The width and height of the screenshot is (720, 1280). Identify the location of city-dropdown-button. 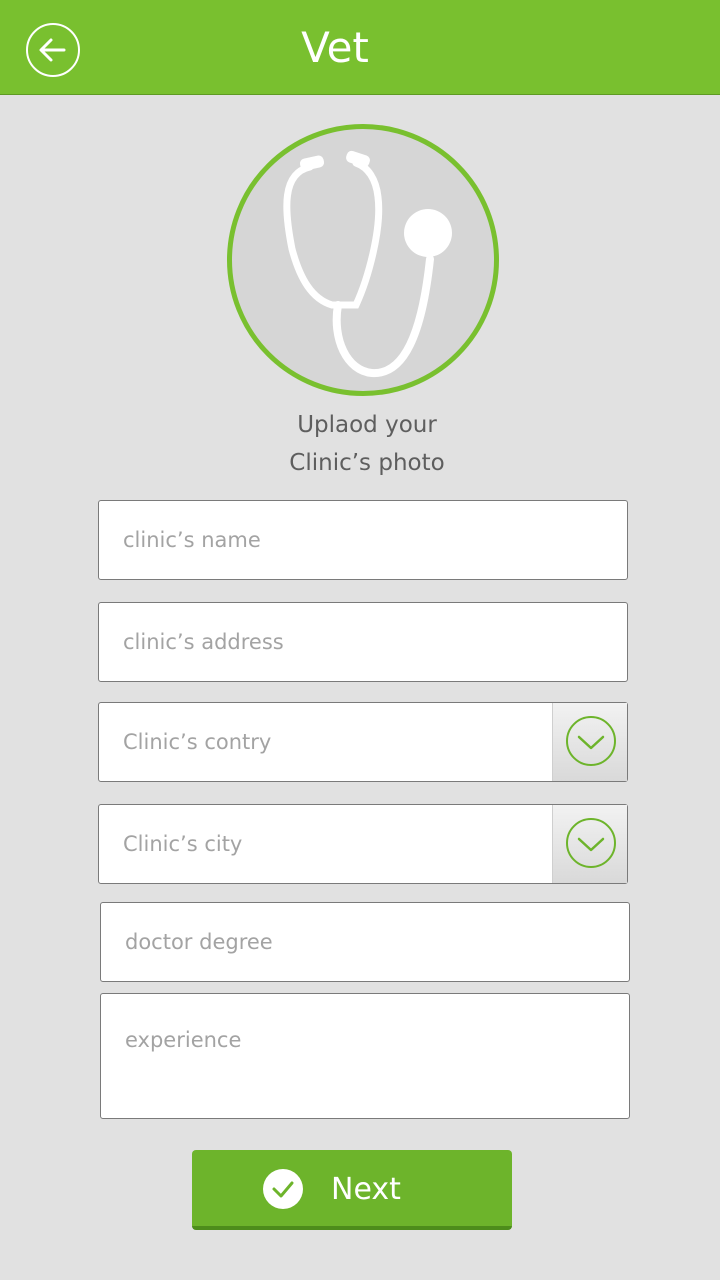
(589, 844).